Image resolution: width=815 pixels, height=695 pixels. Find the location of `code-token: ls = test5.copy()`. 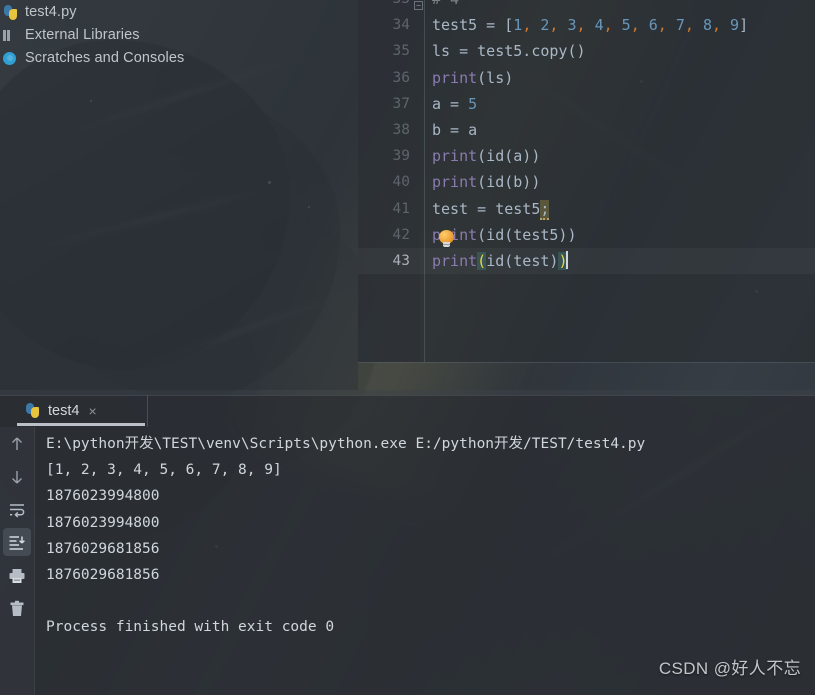

code-token: ls = test5.copy() is located at coordinates (509, 51).